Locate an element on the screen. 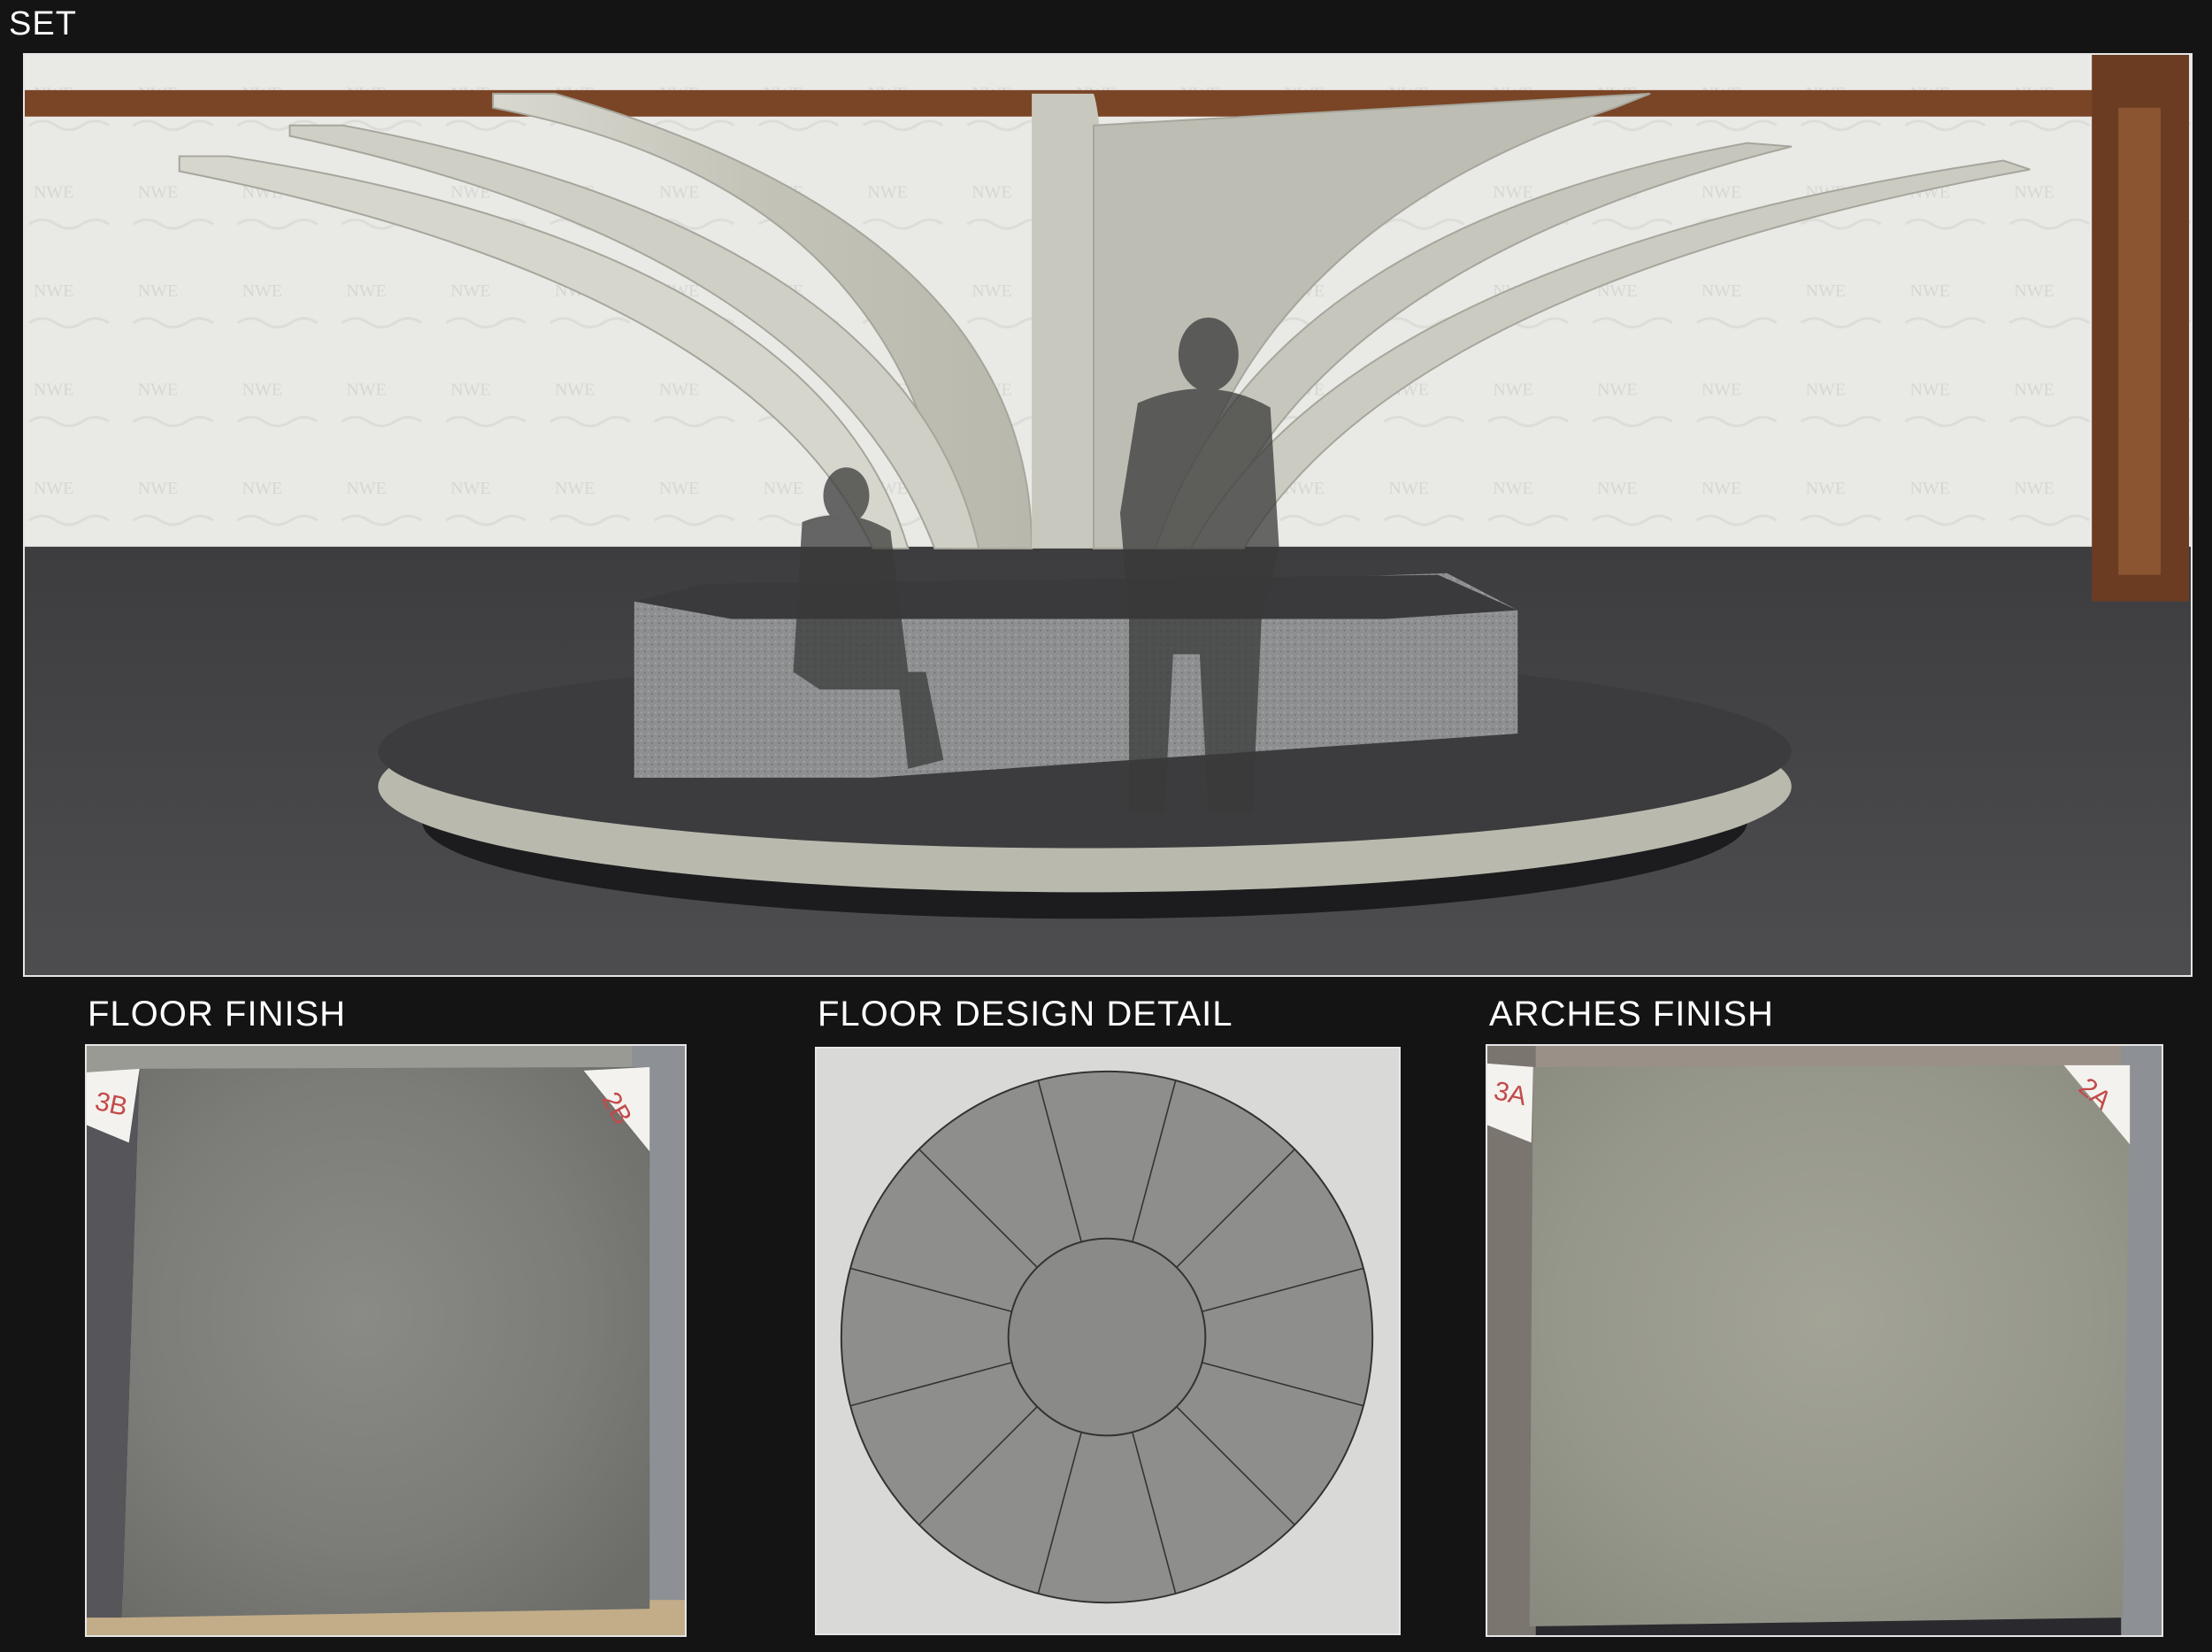  floor-design-image is located at coordinates (1108, 1341).